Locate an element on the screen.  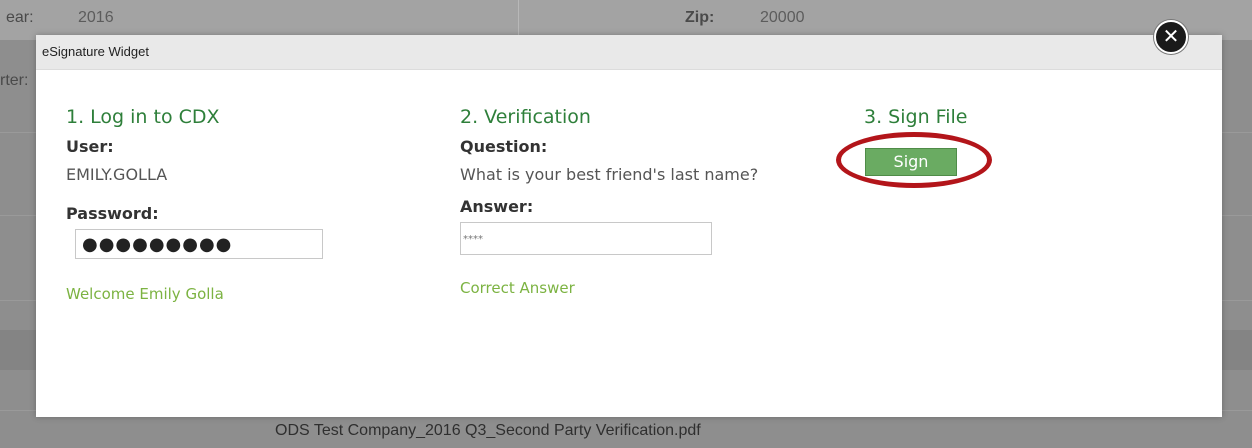
password-label: Password: is located at coordinates (112, 213).